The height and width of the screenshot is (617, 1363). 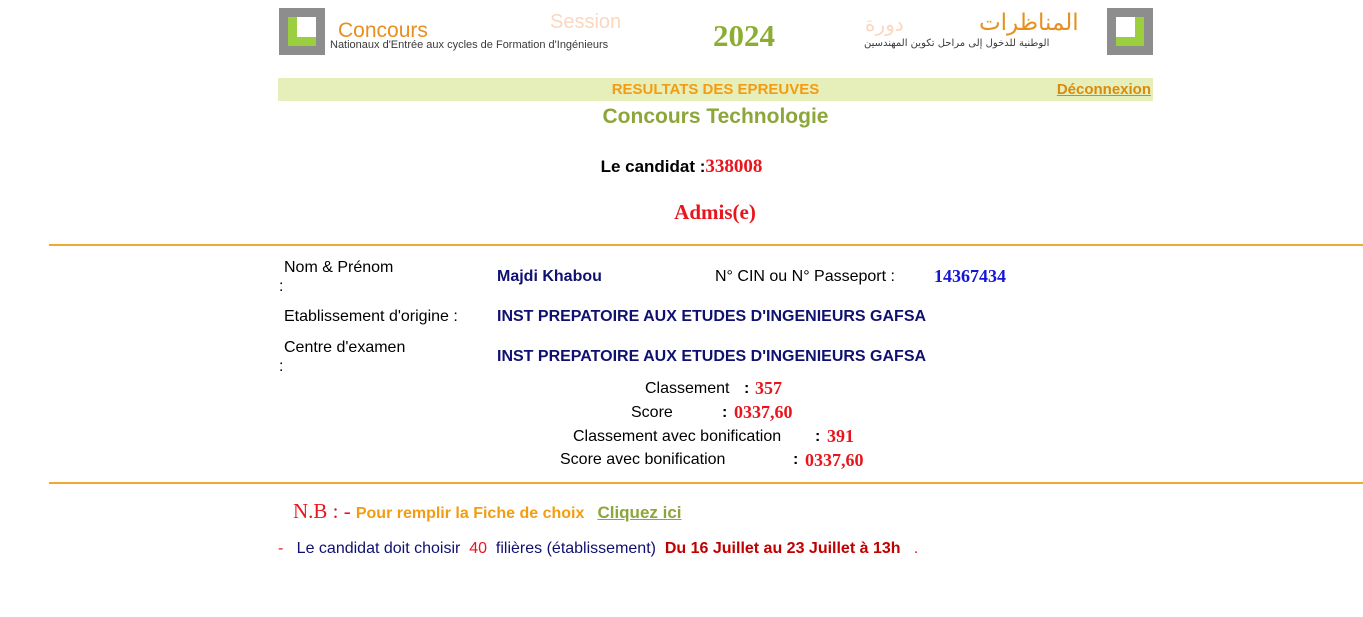 I want to click on center-label: Centre d'examen, so click(x=345, y=347).